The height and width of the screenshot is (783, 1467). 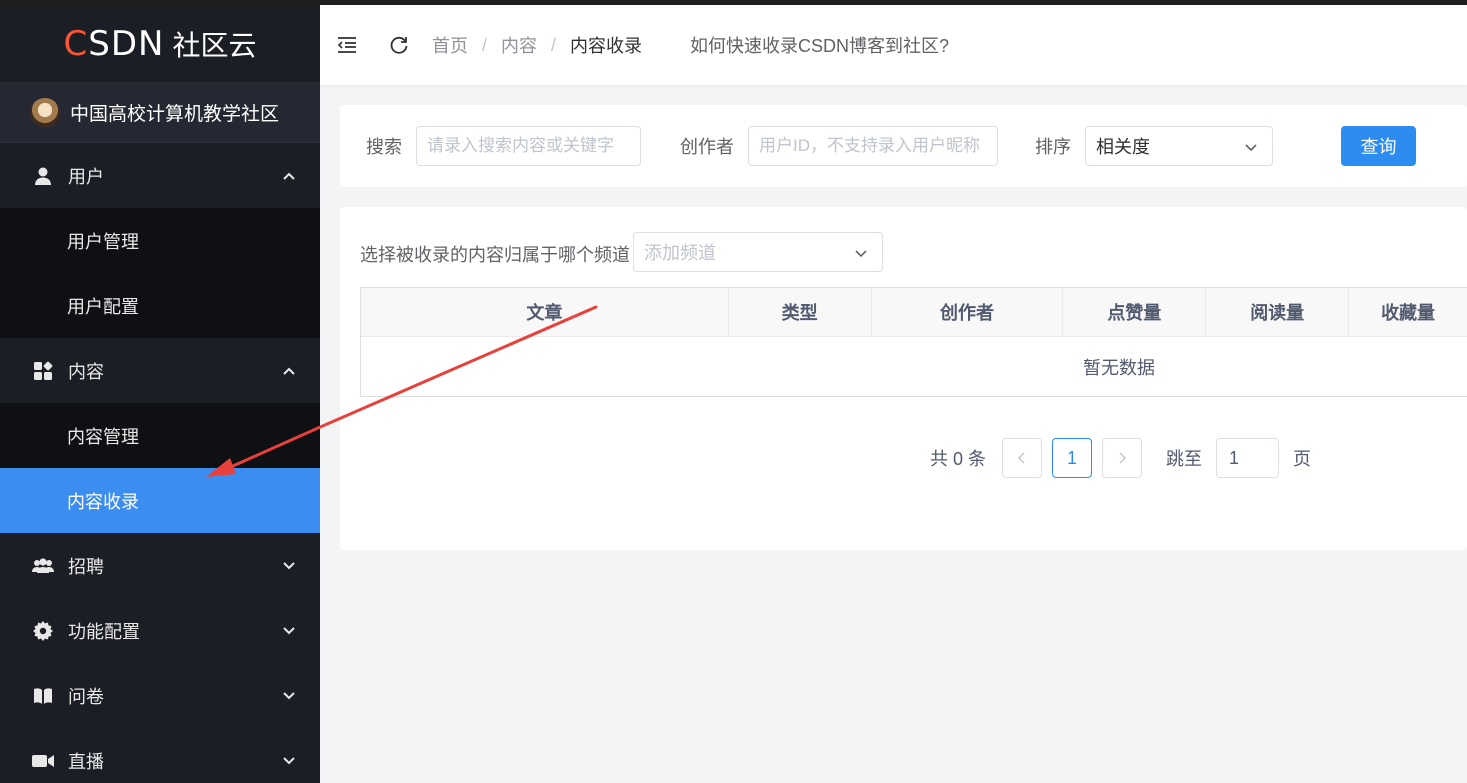 I want to click on breadcrumb: 首页 / 内容 / 内容收录, so click(x=537, y=45).